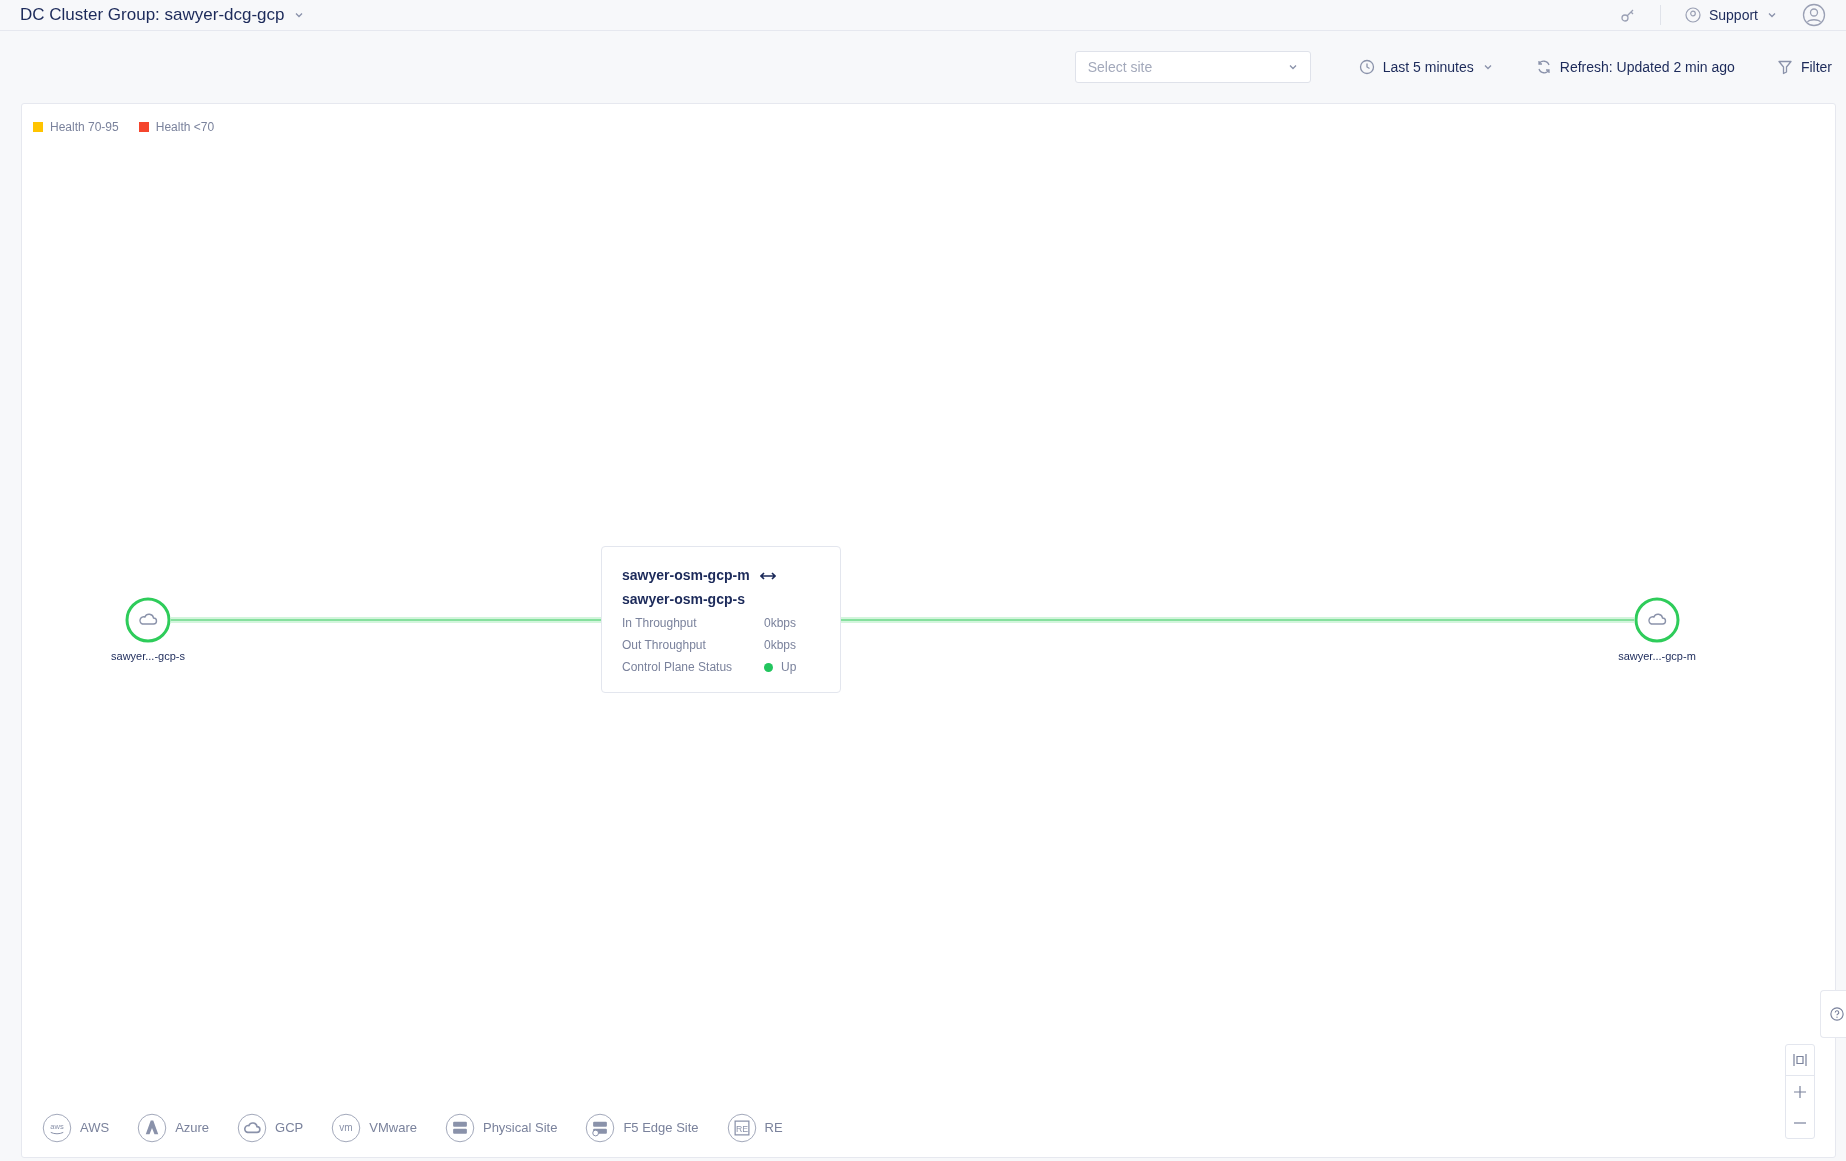 This screenshot has width=1846, height=1161. Describe the element at coordinates (289, 1128) in the screenshot. I see `provider-label: GCP` at that location.